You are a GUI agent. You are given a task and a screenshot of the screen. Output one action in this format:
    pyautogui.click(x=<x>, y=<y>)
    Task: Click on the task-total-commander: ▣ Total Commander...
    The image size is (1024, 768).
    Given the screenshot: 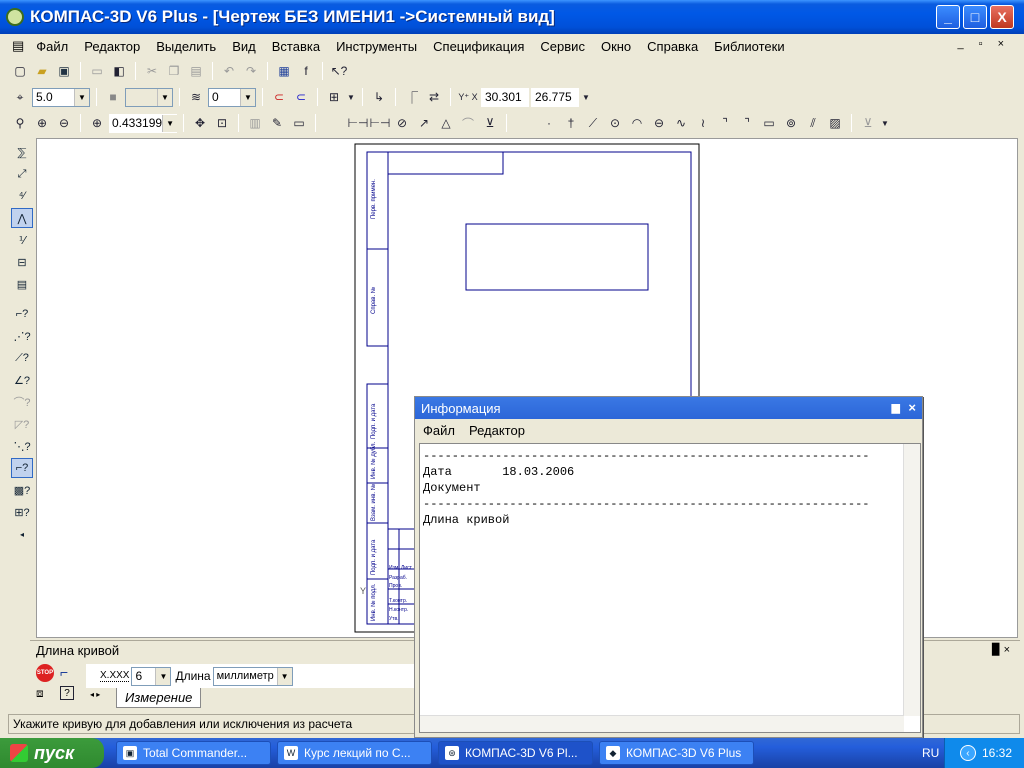 What is the action you would take?
    pyautogui.click(x=193, y=753)
    